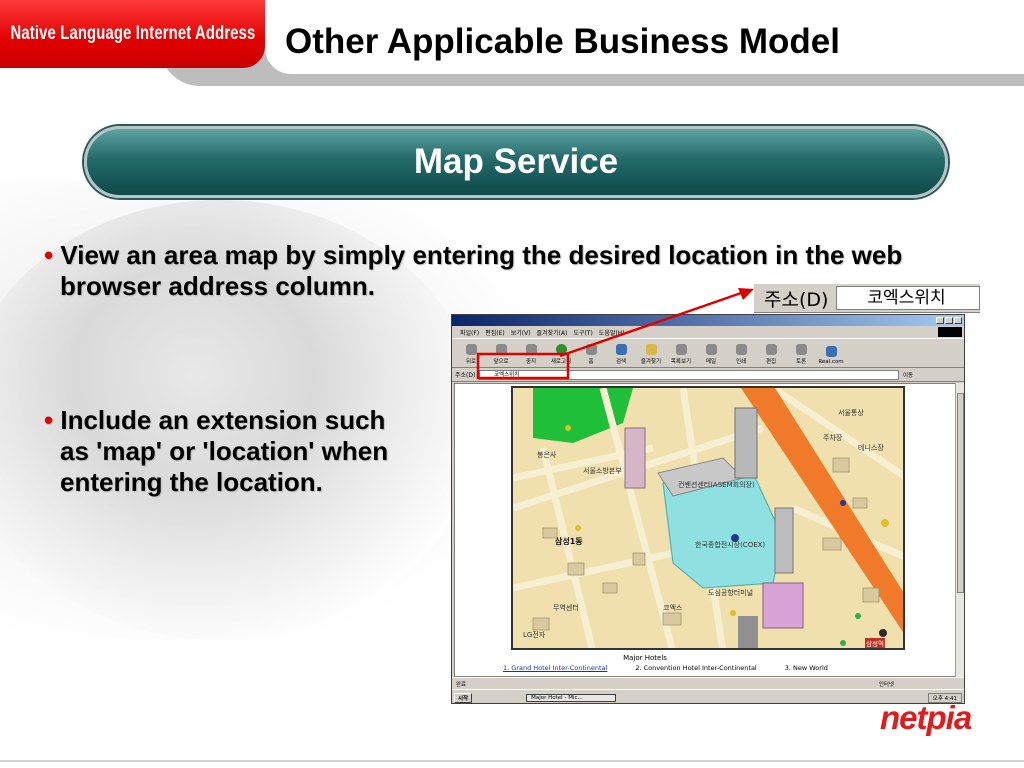  Describe the element at coordinates (512, 761) in the screenshot. I see `footer-divider` at that location.